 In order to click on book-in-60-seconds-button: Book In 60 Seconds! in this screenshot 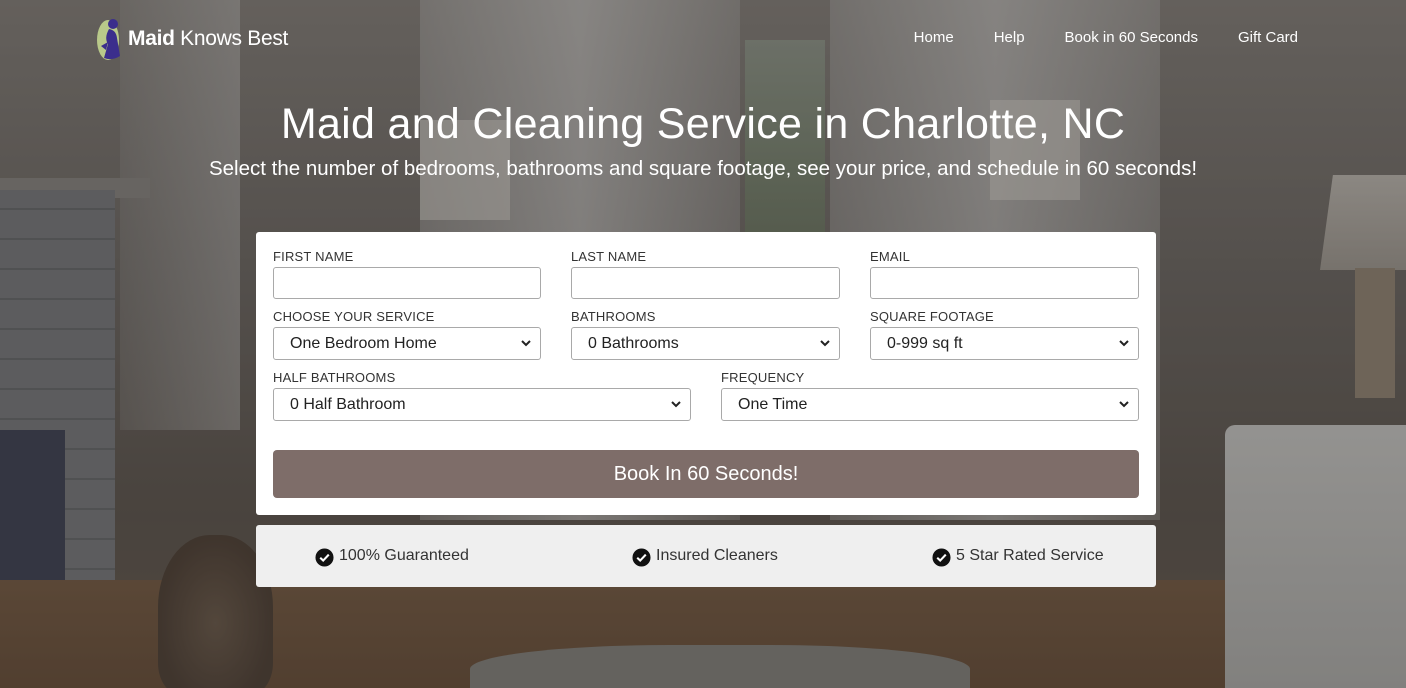, I will do `click(706, 474)`.